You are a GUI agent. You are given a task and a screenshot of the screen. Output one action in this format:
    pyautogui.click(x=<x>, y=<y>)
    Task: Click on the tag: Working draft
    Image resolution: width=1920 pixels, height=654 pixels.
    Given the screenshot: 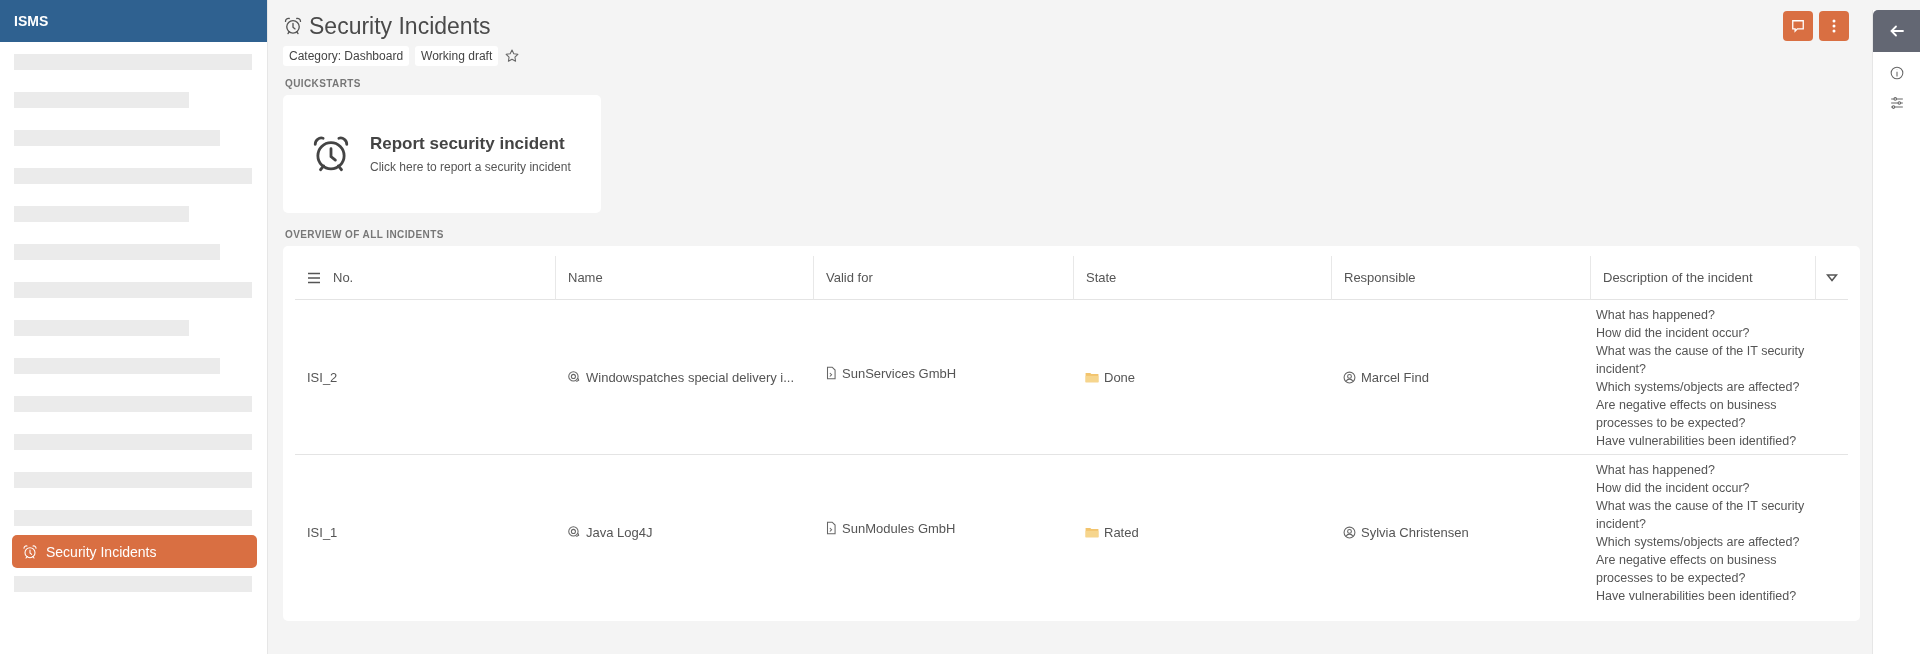 What is the action you would take?
    pyautogui.click(x=457, y=56)
    